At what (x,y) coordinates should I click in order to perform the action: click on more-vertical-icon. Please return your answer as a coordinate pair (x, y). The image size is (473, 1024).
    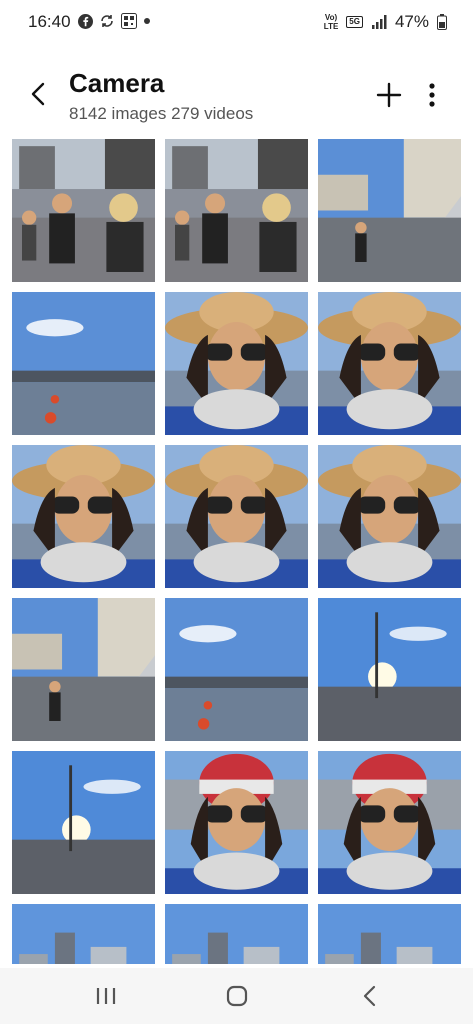
    Looking at the image, I should click on (432, 95).